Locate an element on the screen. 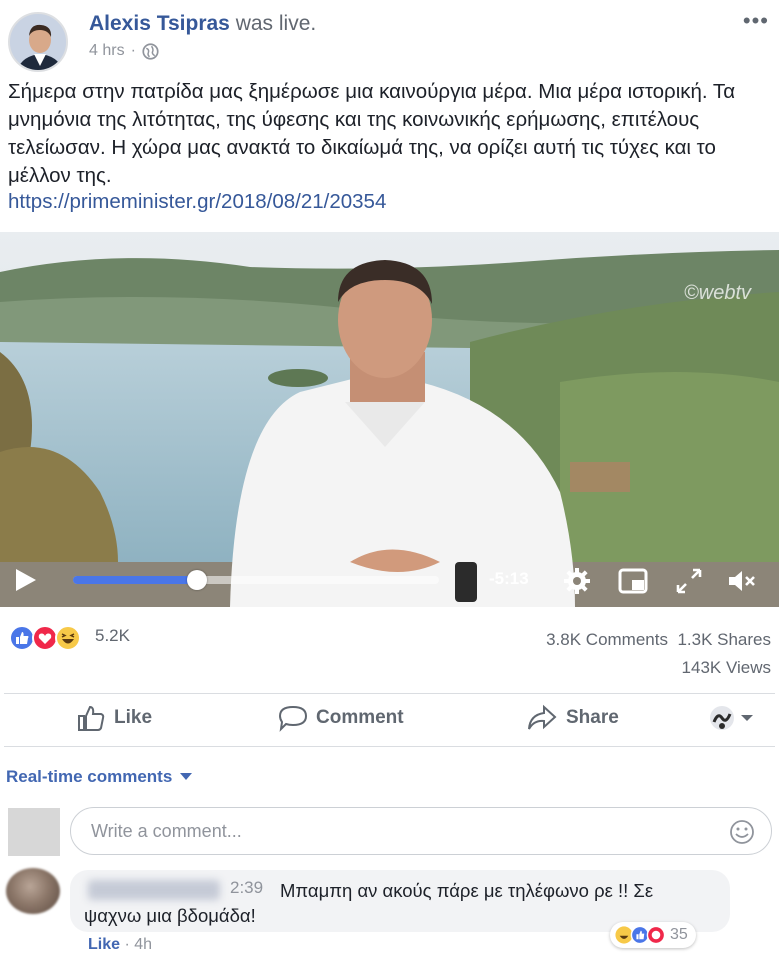 The width and height of the screenshot is (779, 958). comment-footer: Like · 4h is located at coordinates (120, 945).